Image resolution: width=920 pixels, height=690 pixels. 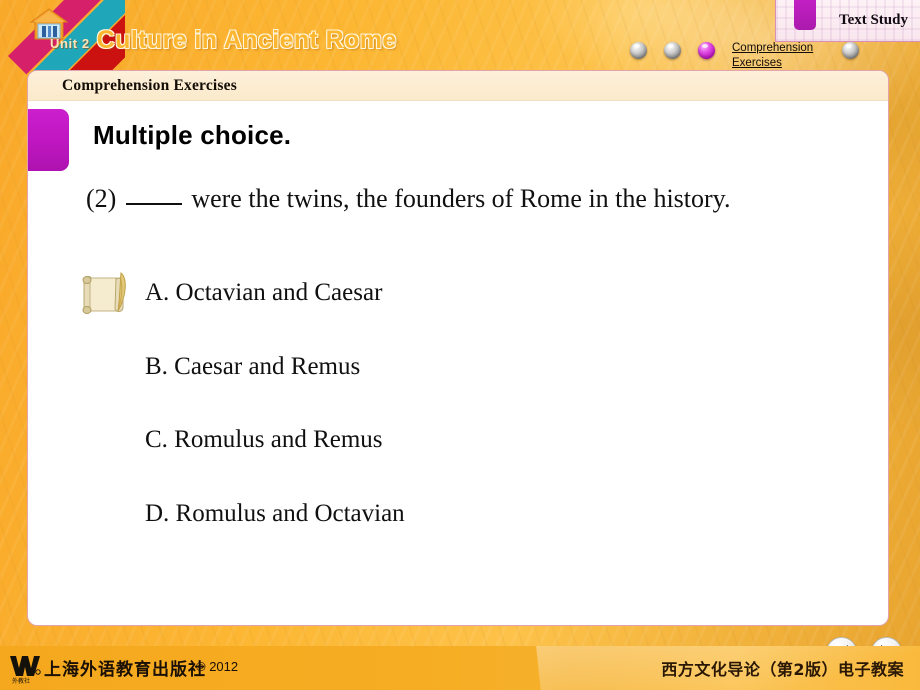 I want to click on option-d: D. Romulus and Octavian, so click(x=275, y=537).